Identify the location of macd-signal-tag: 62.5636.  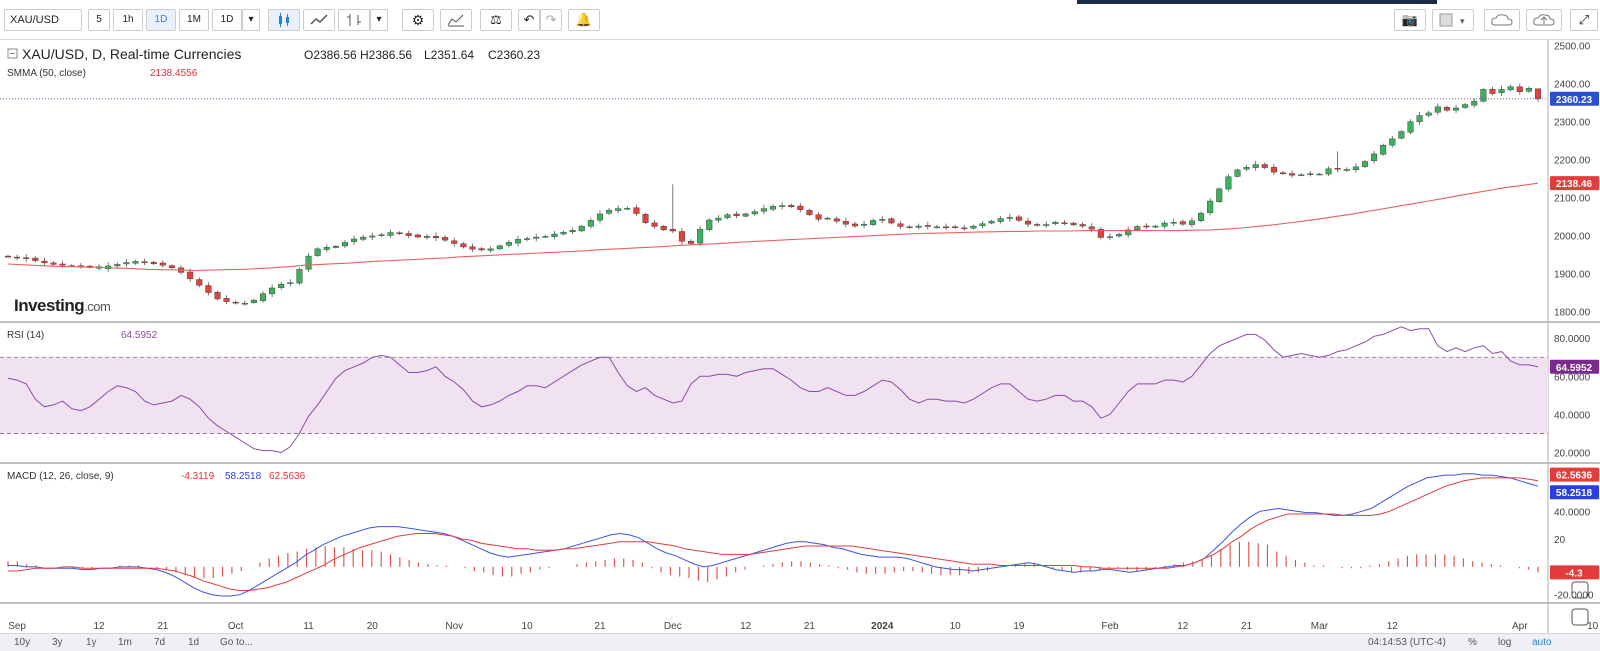
(1574, 474).